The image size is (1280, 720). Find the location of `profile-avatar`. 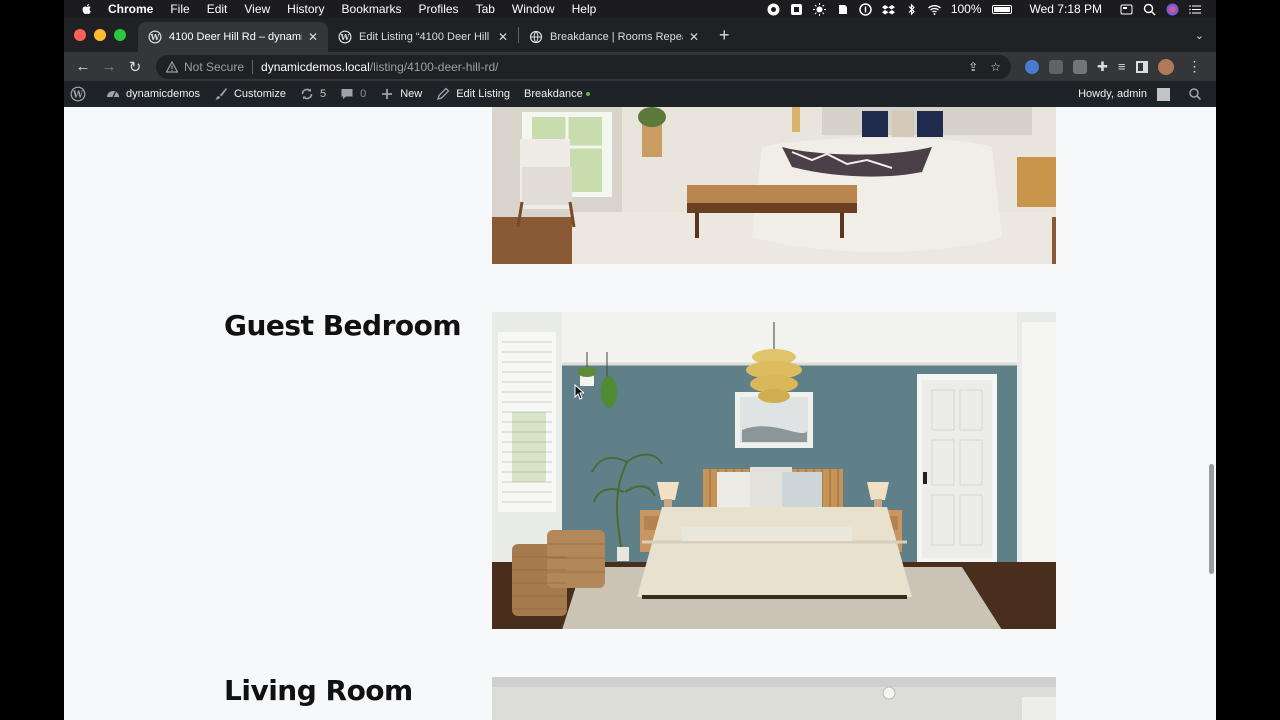

profile-avatar is located at coordinates (1165, 66).